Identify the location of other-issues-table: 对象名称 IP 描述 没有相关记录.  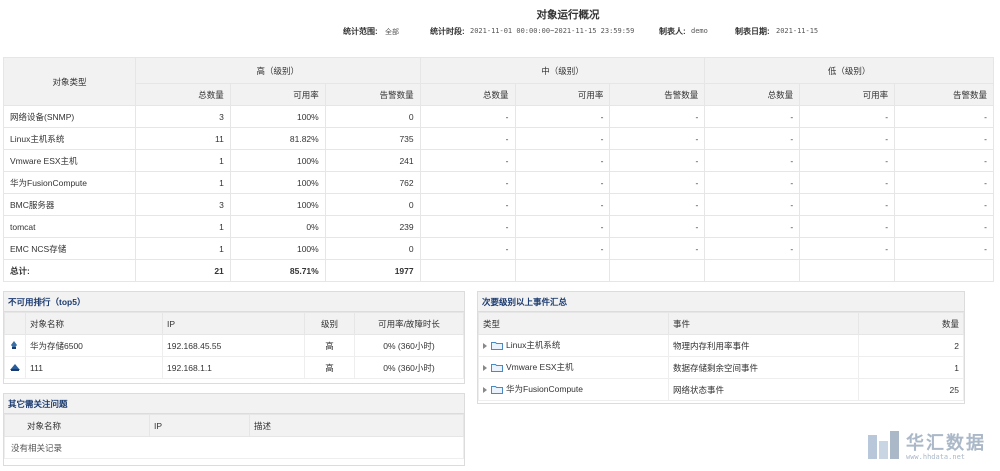
(234, 436).